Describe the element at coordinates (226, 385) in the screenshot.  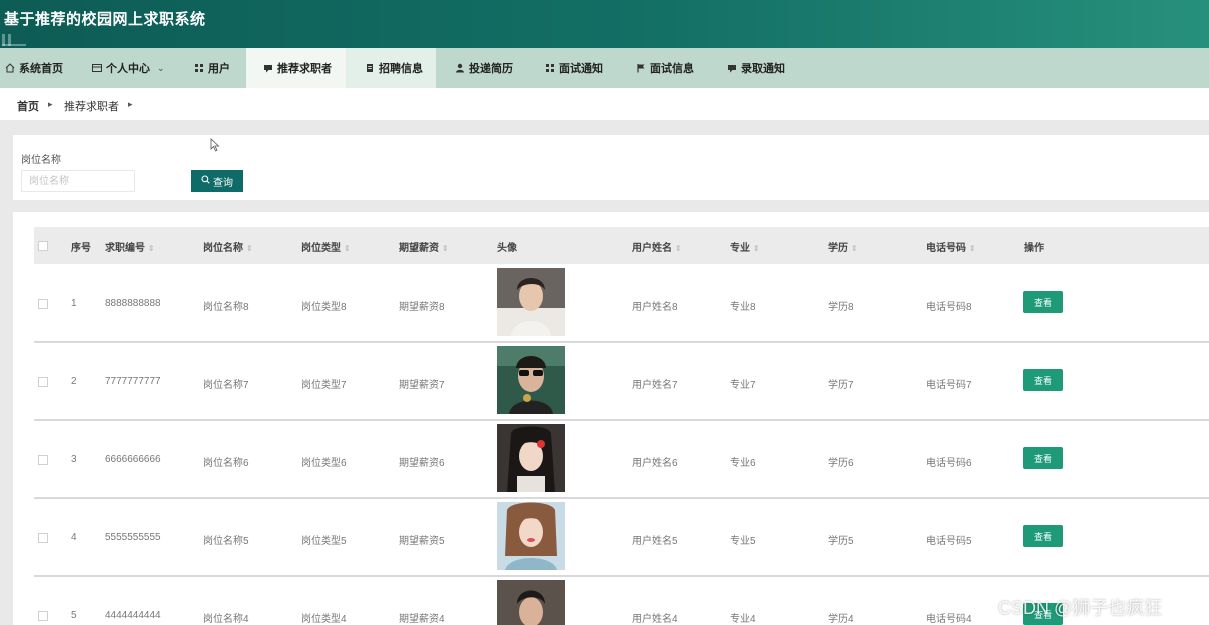
I see `cell-post-name: 岗位名称7` at that location.